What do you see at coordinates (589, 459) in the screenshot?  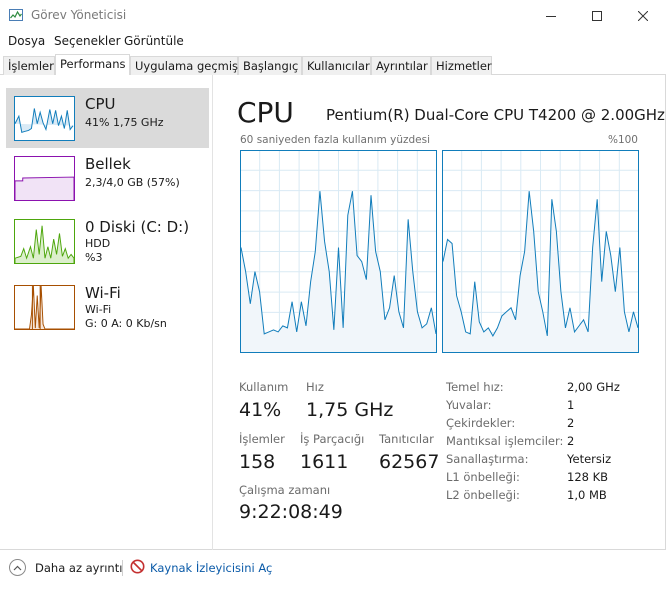 I see `spec-value: Yetersiz` at bounding box center [589, 459].